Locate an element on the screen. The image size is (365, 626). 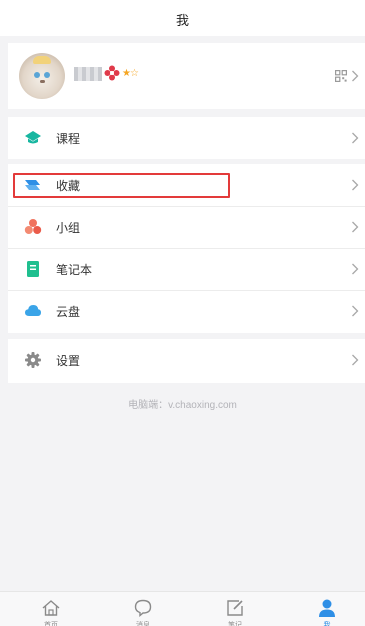
tab-messages: 消息 is located at coordinates (143, 609).